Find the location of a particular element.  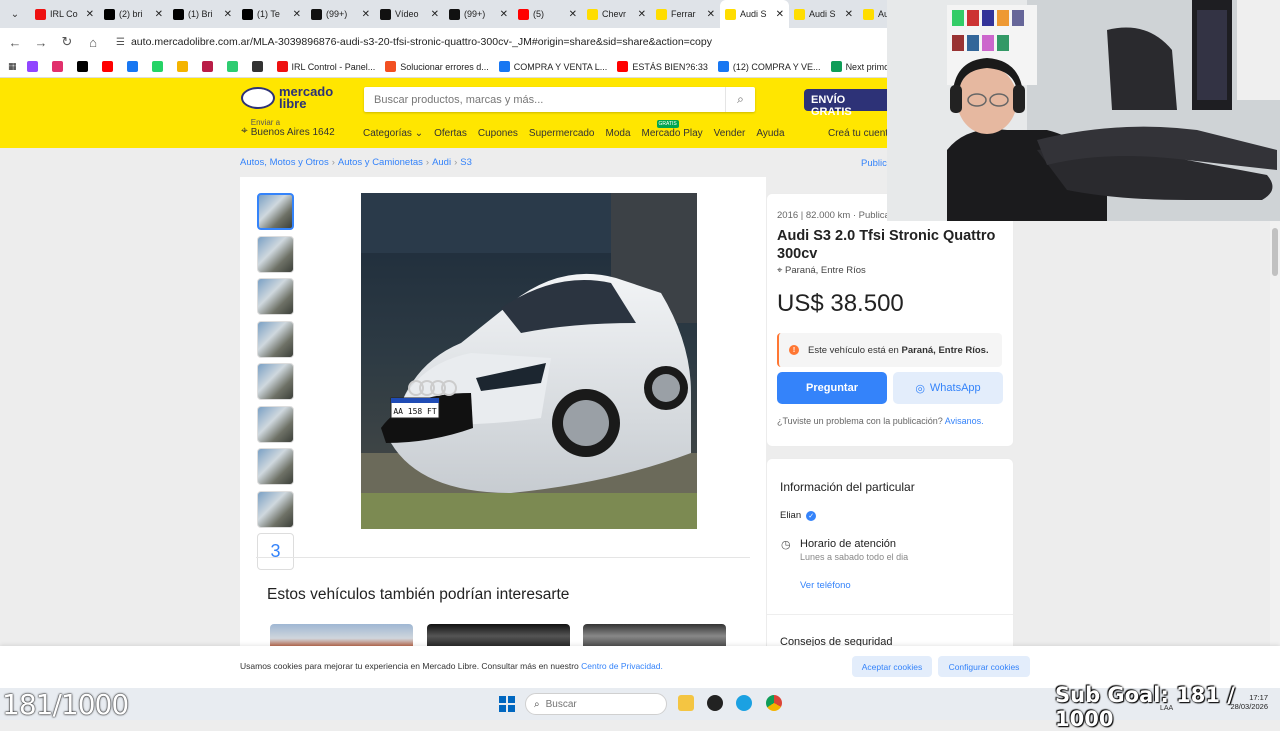

configure-cookies-button: Configurar cookies is located at coordinates (984, 666).